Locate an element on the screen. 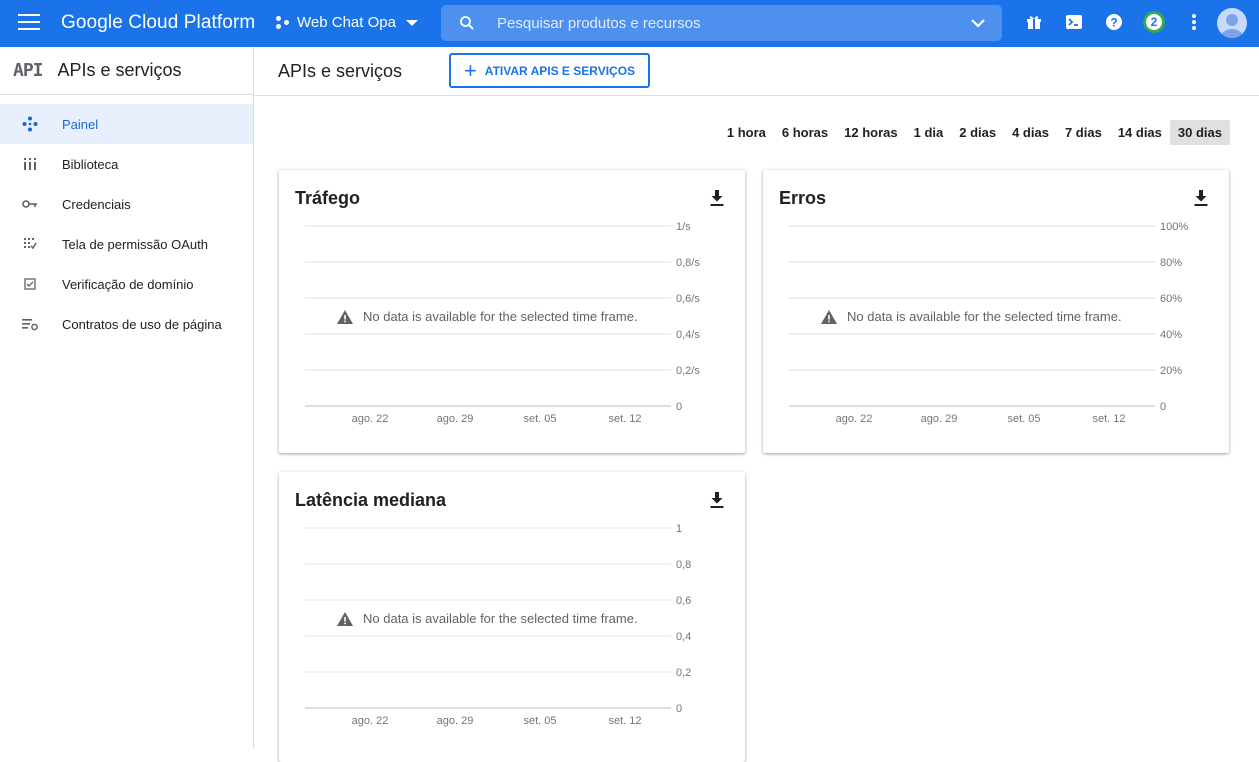  brand-title: Google Cloud Platform is located at coordinates (158, 23).